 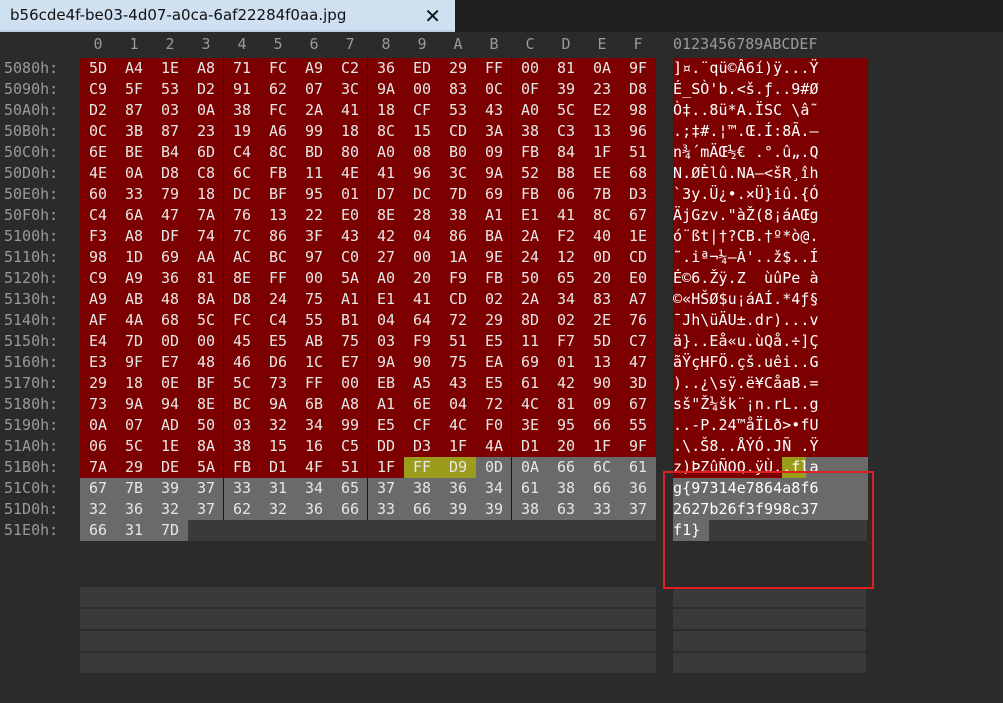 What do you see at coordinates (134, 110) in the screenshot?
I see `hex-byte: 87` at bounding box center [134, 110].